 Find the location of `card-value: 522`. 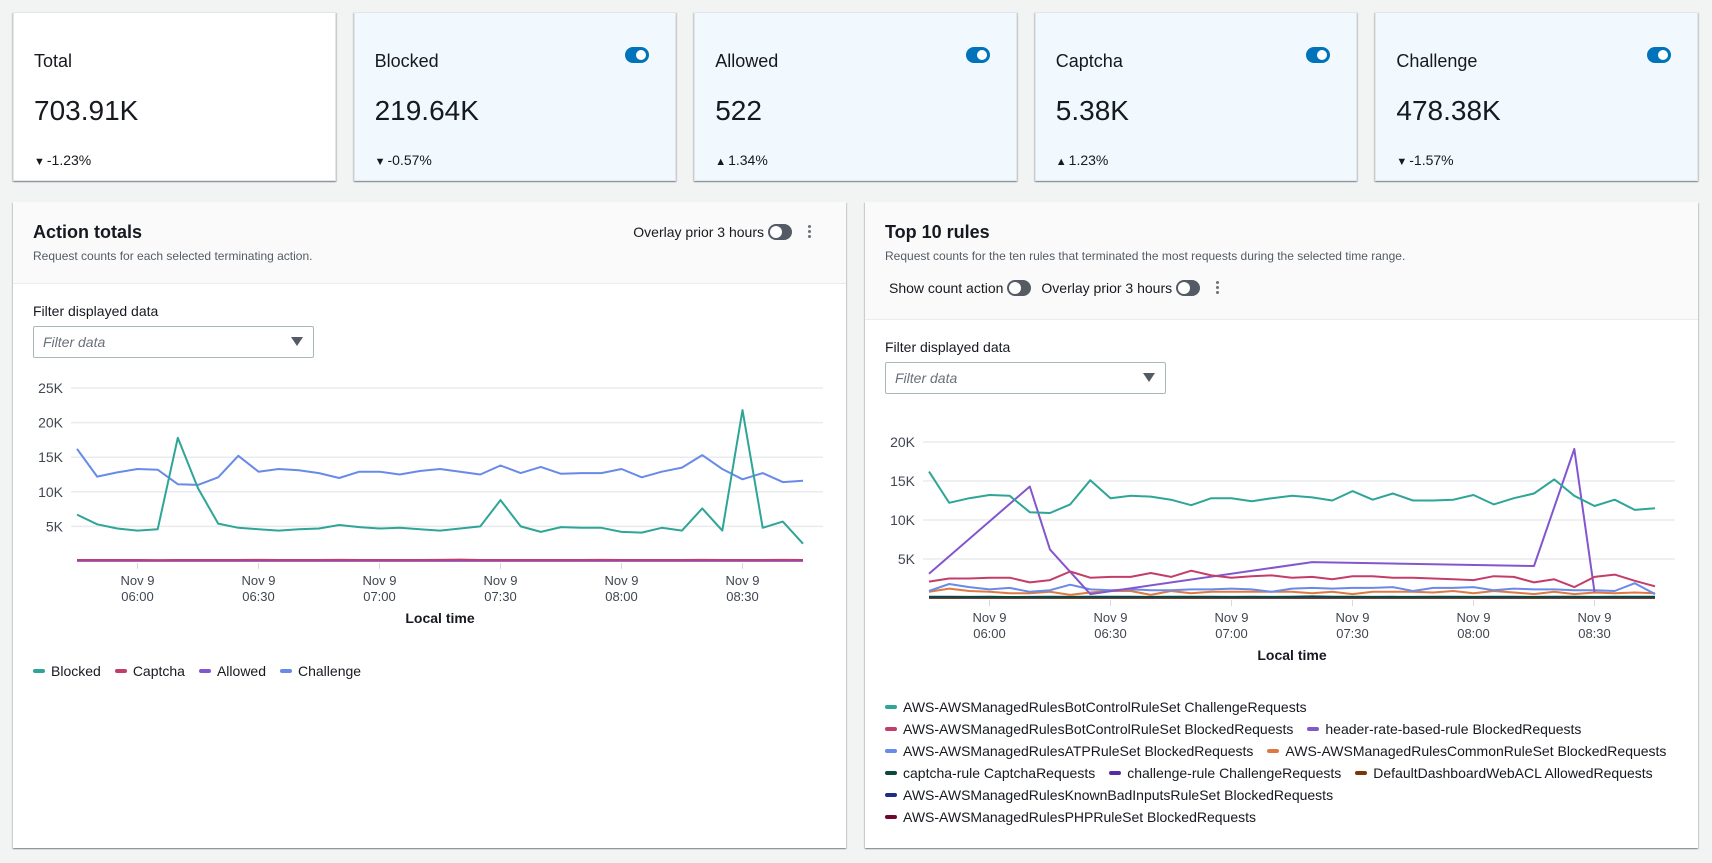

card-value: 522 is located at coordinates (738, 110).